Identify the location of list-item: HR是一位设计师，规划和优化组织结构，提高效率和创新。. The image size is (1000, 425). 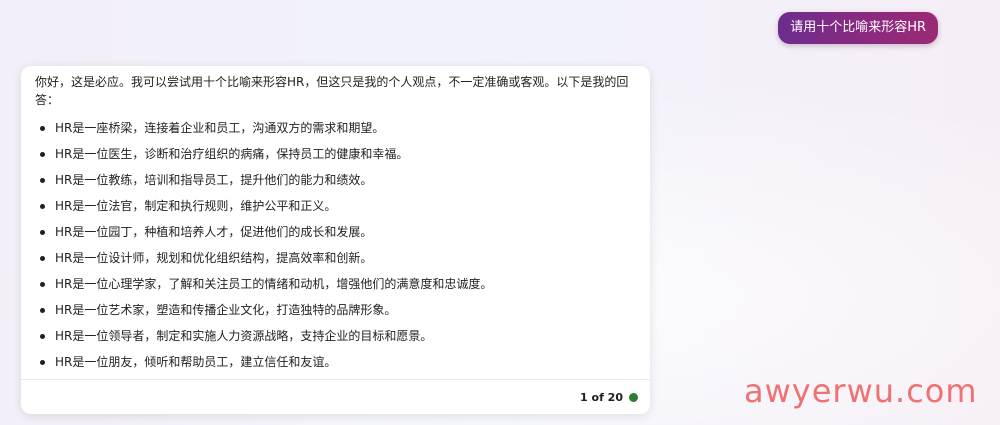
(335, 258).